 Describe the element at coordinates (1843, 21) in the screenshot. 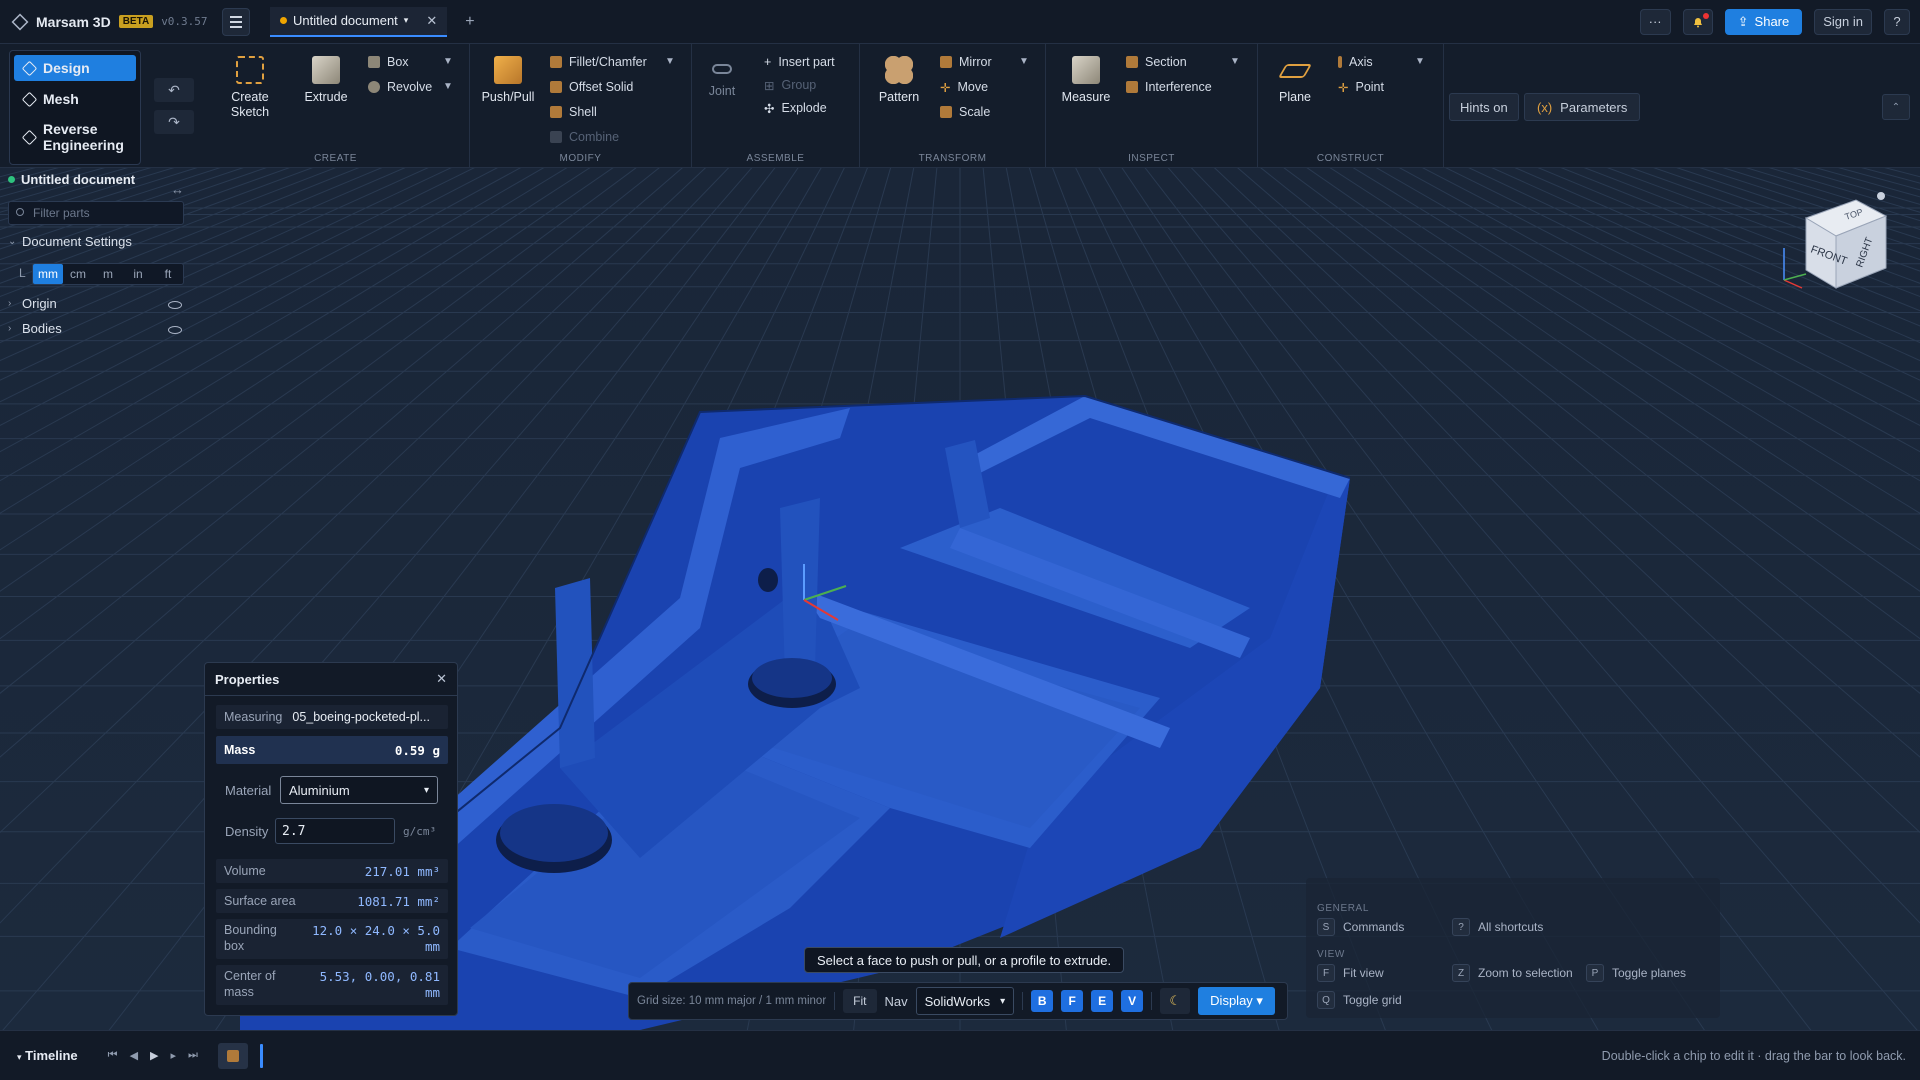

I see `sign-in-button: Sign in` at that location.